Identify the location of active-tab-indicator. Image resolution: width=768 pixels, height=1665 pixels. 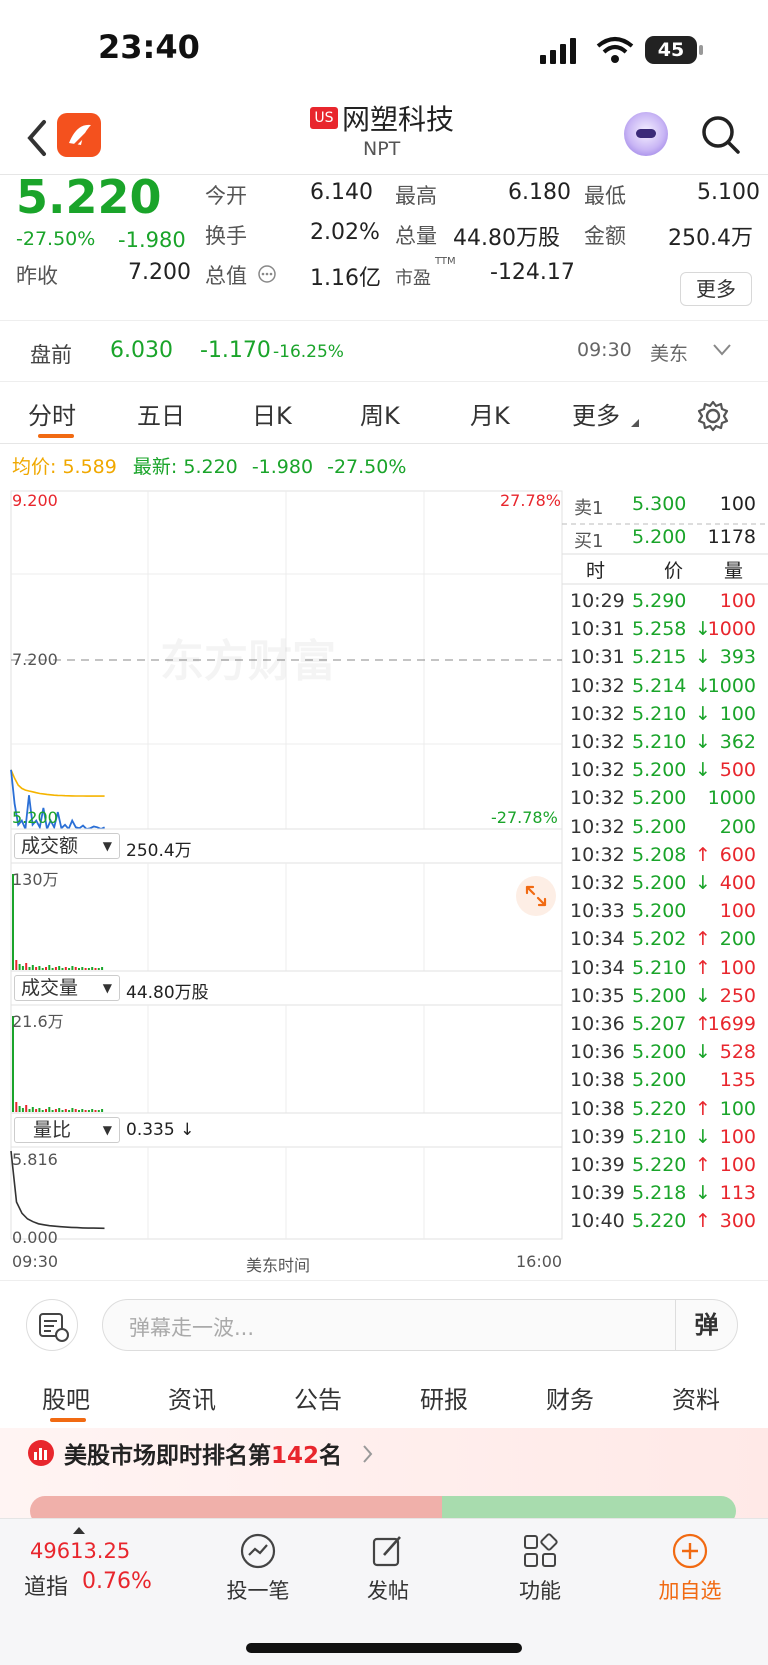
(56, 436).